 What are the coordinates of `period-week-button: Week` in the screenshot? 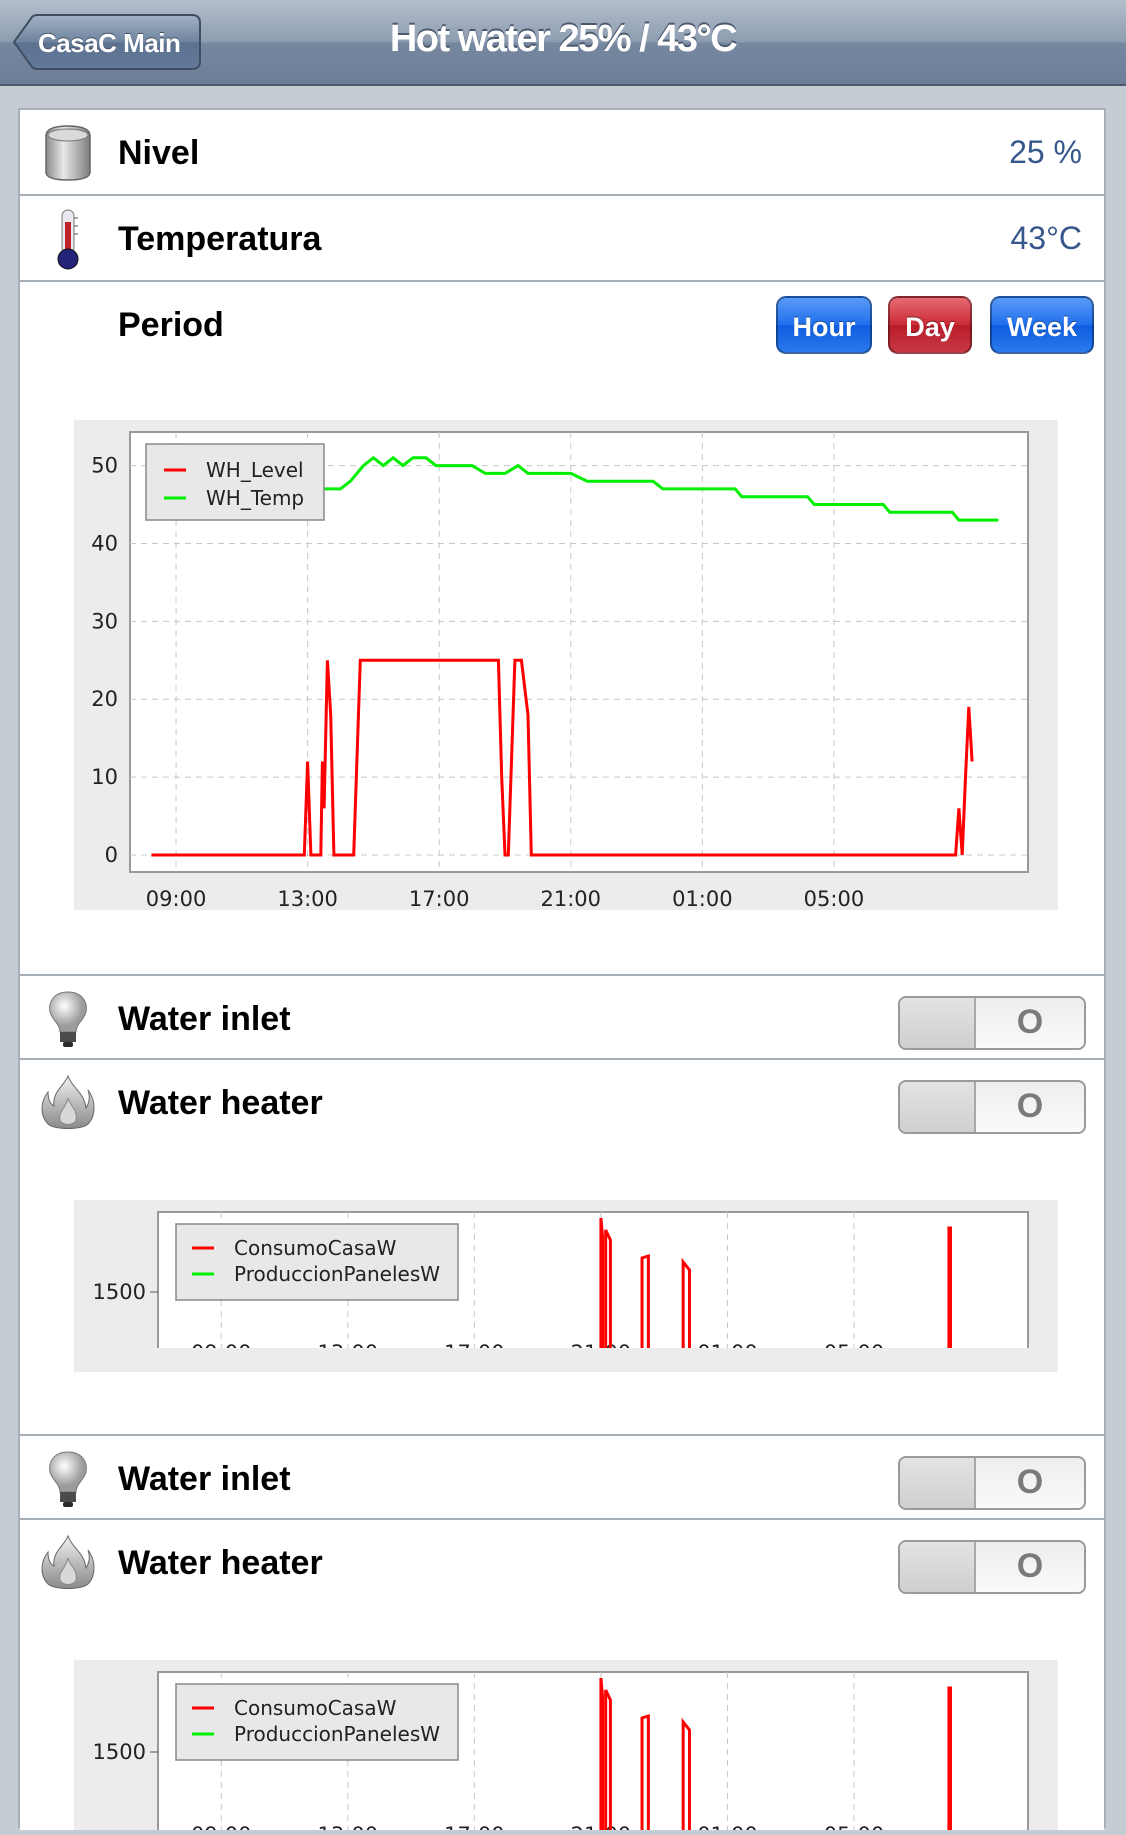 It's located at (1042, 325).